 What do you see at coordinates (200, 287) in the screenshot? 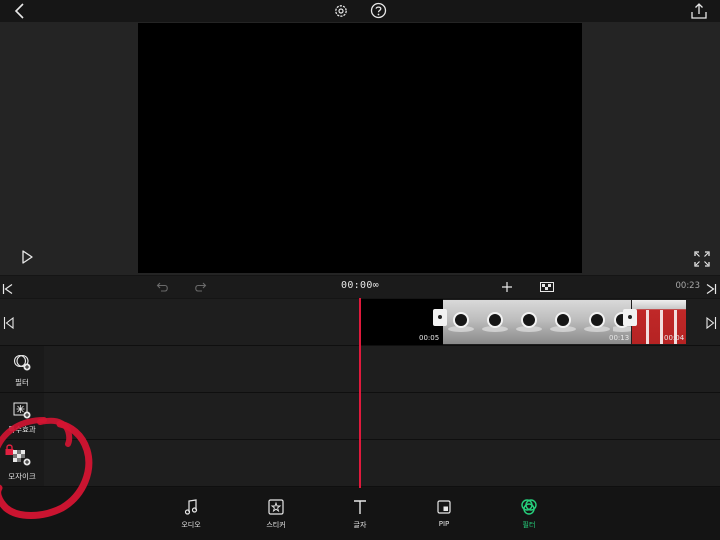
I see `redo-icon` at bounding box center [200, 287].